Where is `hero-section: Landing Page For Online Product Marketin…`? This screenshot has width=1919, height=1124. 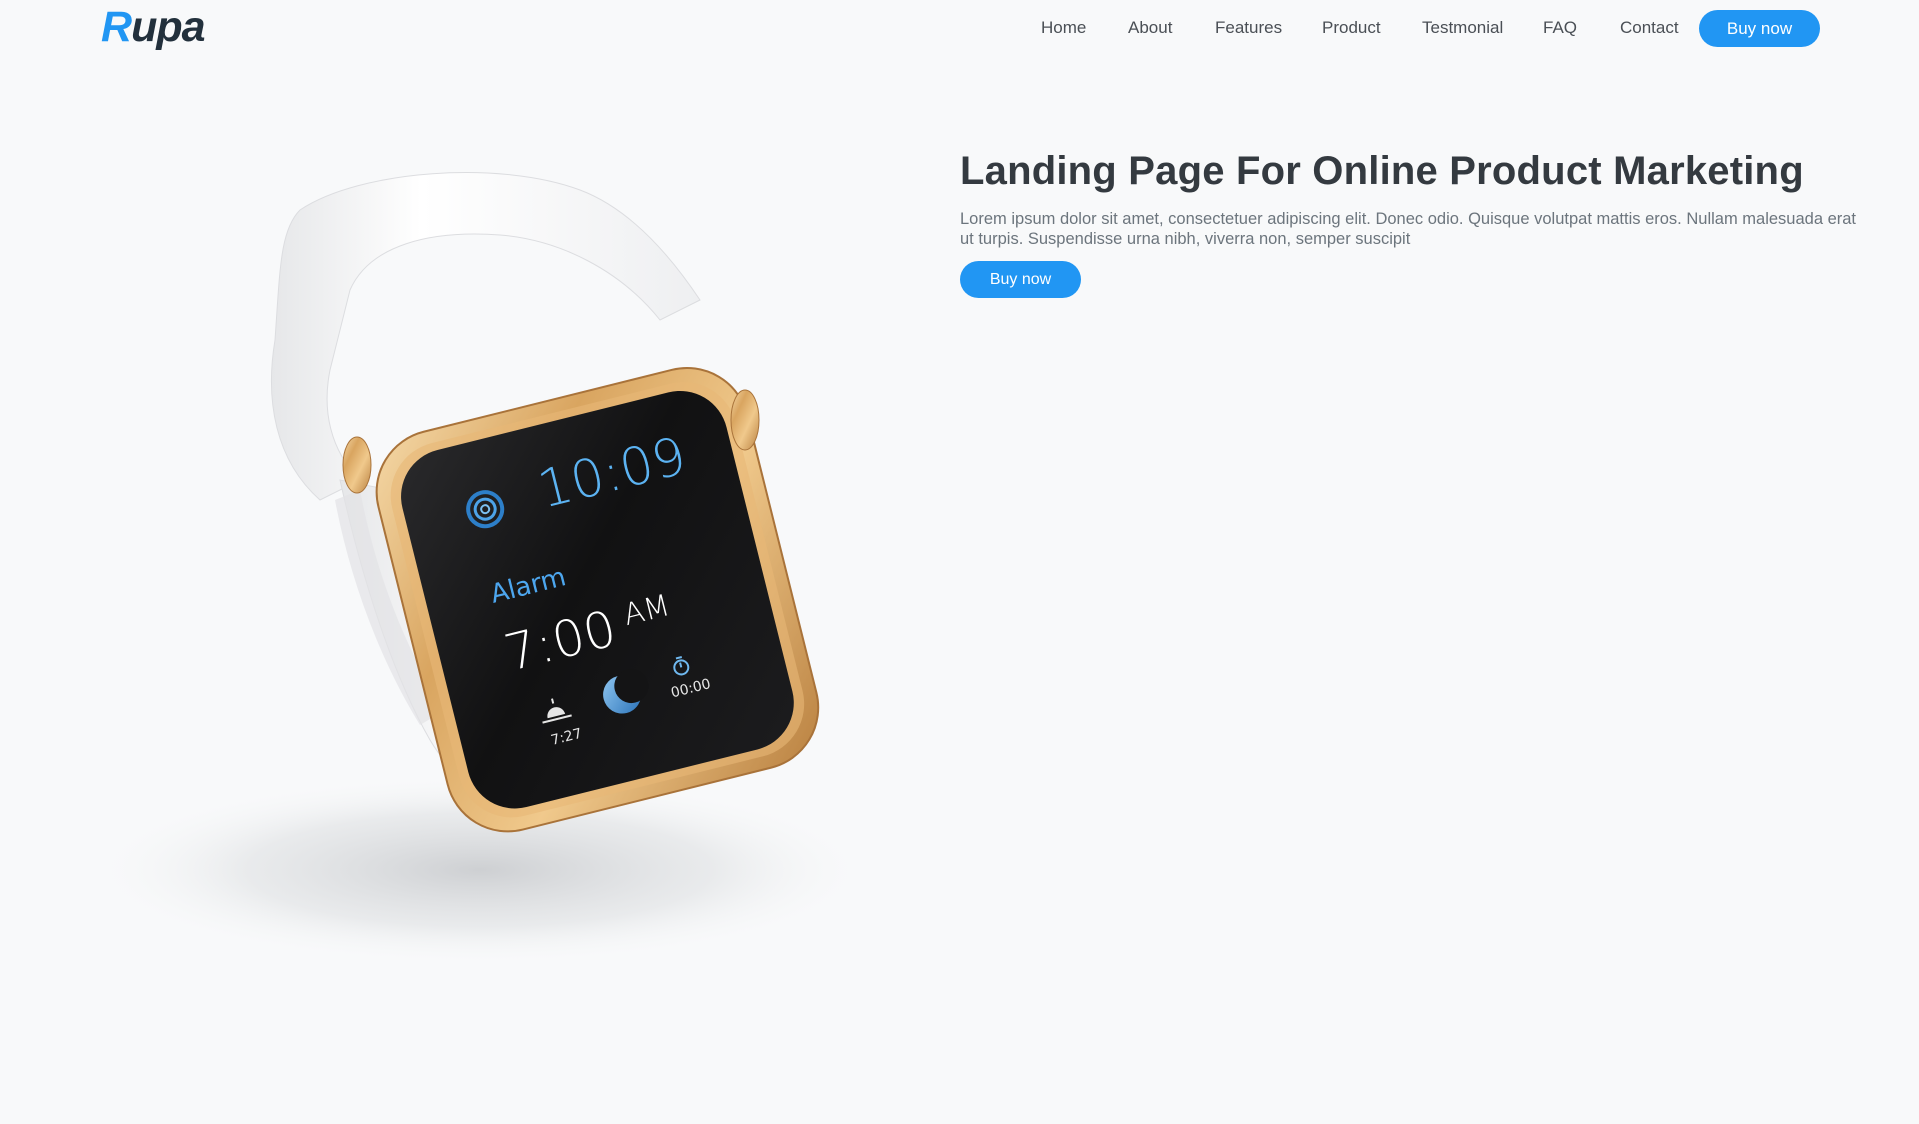 hero-section: Landing Page For Online Product Marketin… is located at coordinates (1410, 221).